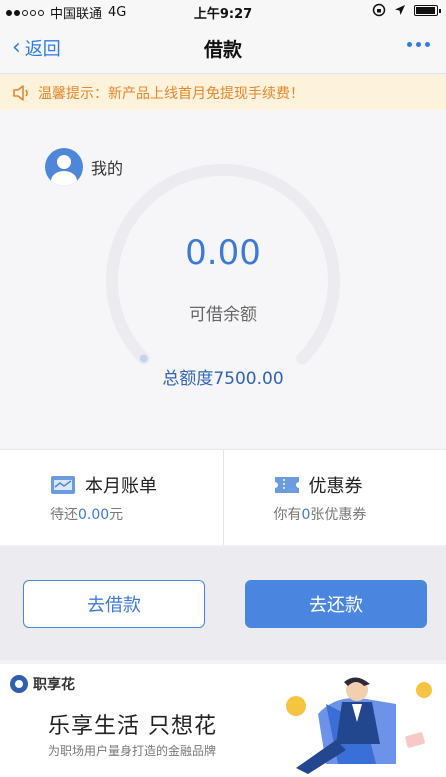 The height and width of the screenshot is (777, 446). I want to click on lock-rotation-icon, so click(379, 10).